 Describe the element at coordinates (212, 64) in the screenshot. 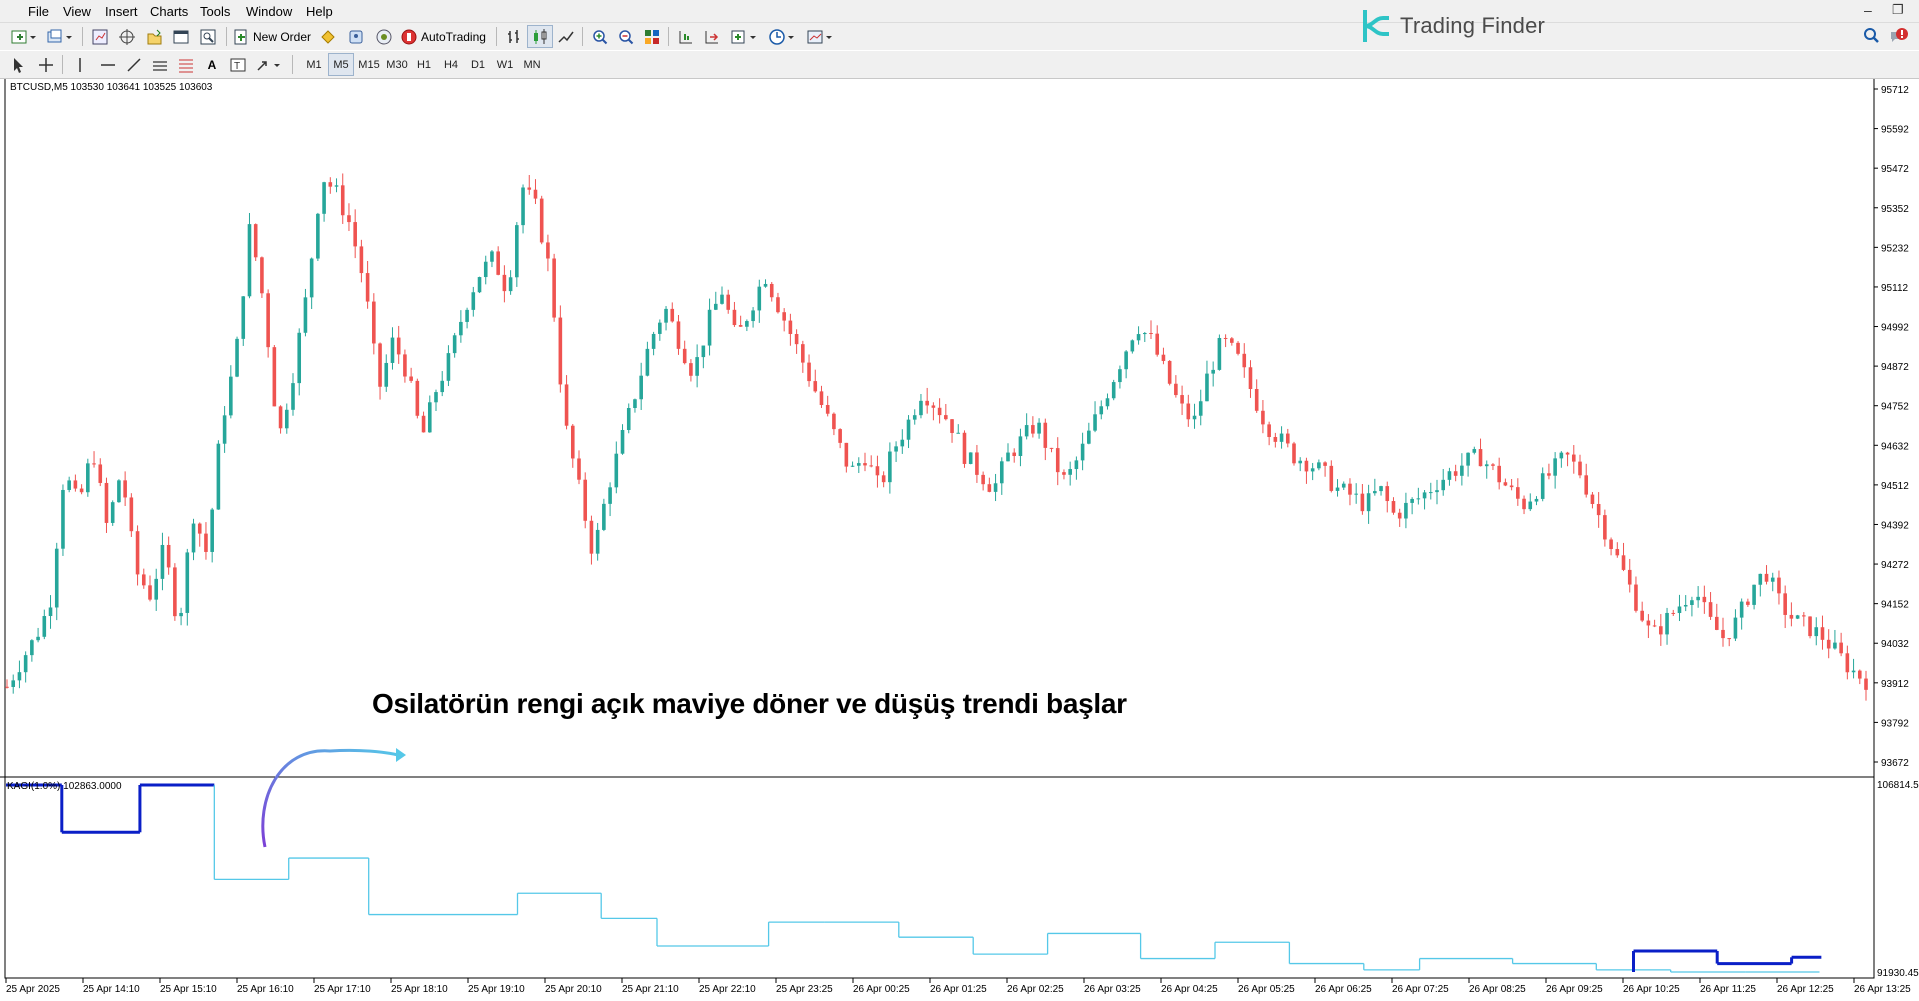

I see `text-tool-icon: A` at that location.